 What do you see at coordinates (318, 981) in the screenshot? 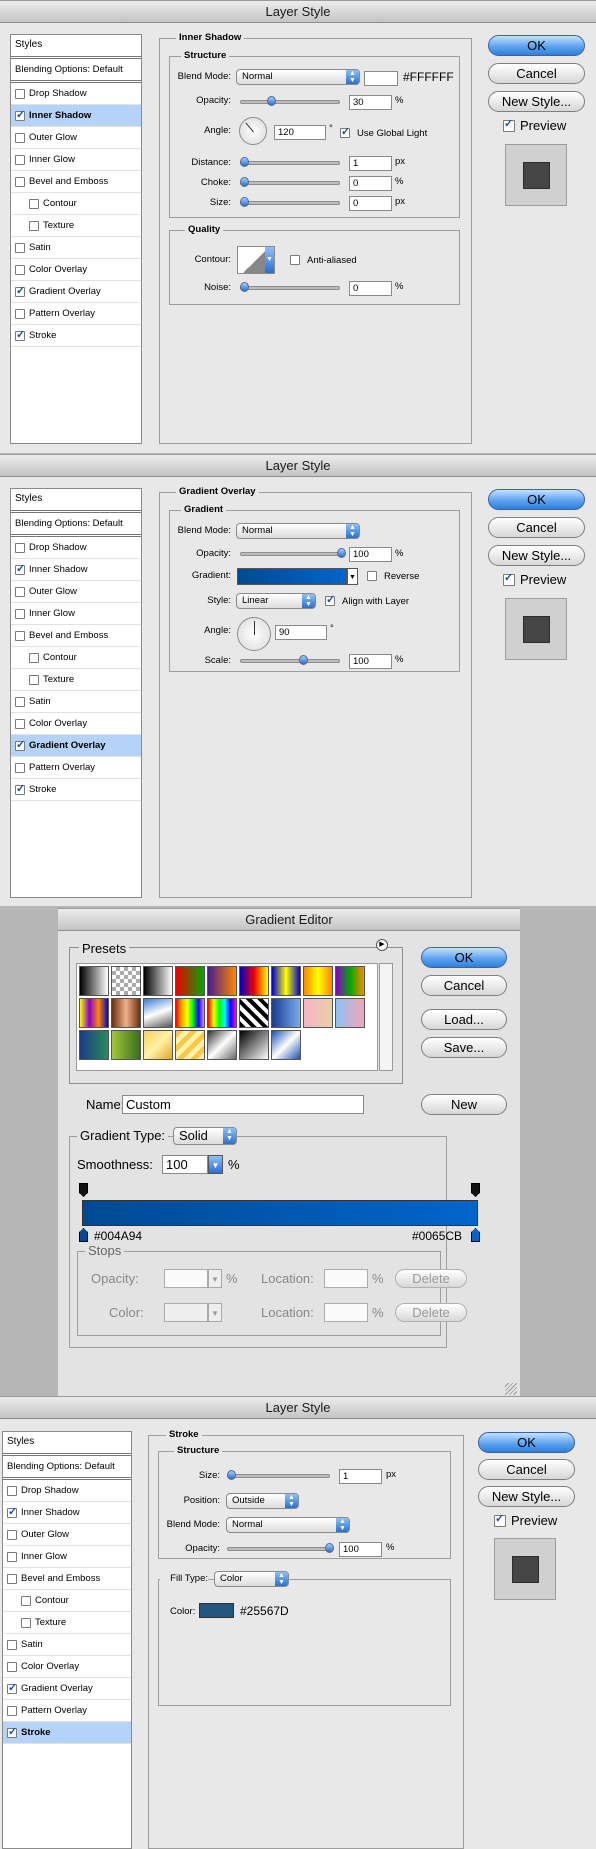
I see `preset-orange-yellow-orange` at bounding box center [318, 981].